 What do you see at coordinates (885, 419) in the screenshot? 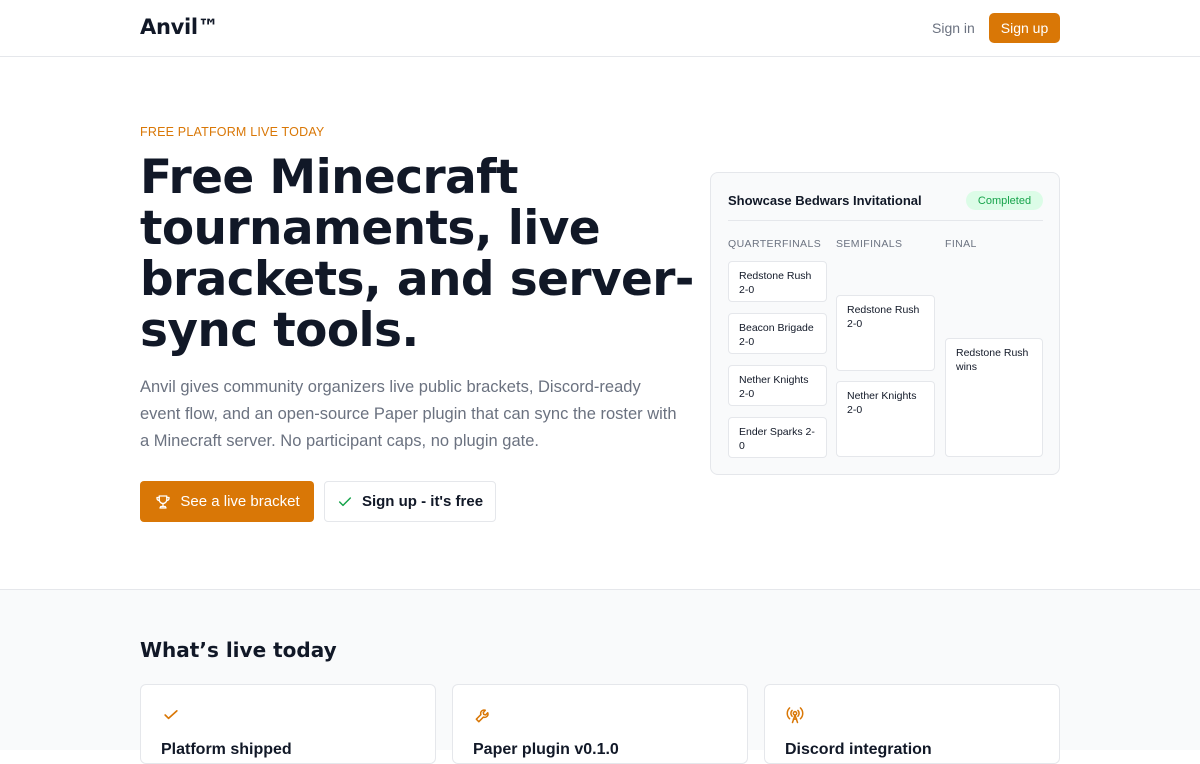
I see `match-semifinal-2: Nether Knights 2-0` at bounding box center [885, 419].